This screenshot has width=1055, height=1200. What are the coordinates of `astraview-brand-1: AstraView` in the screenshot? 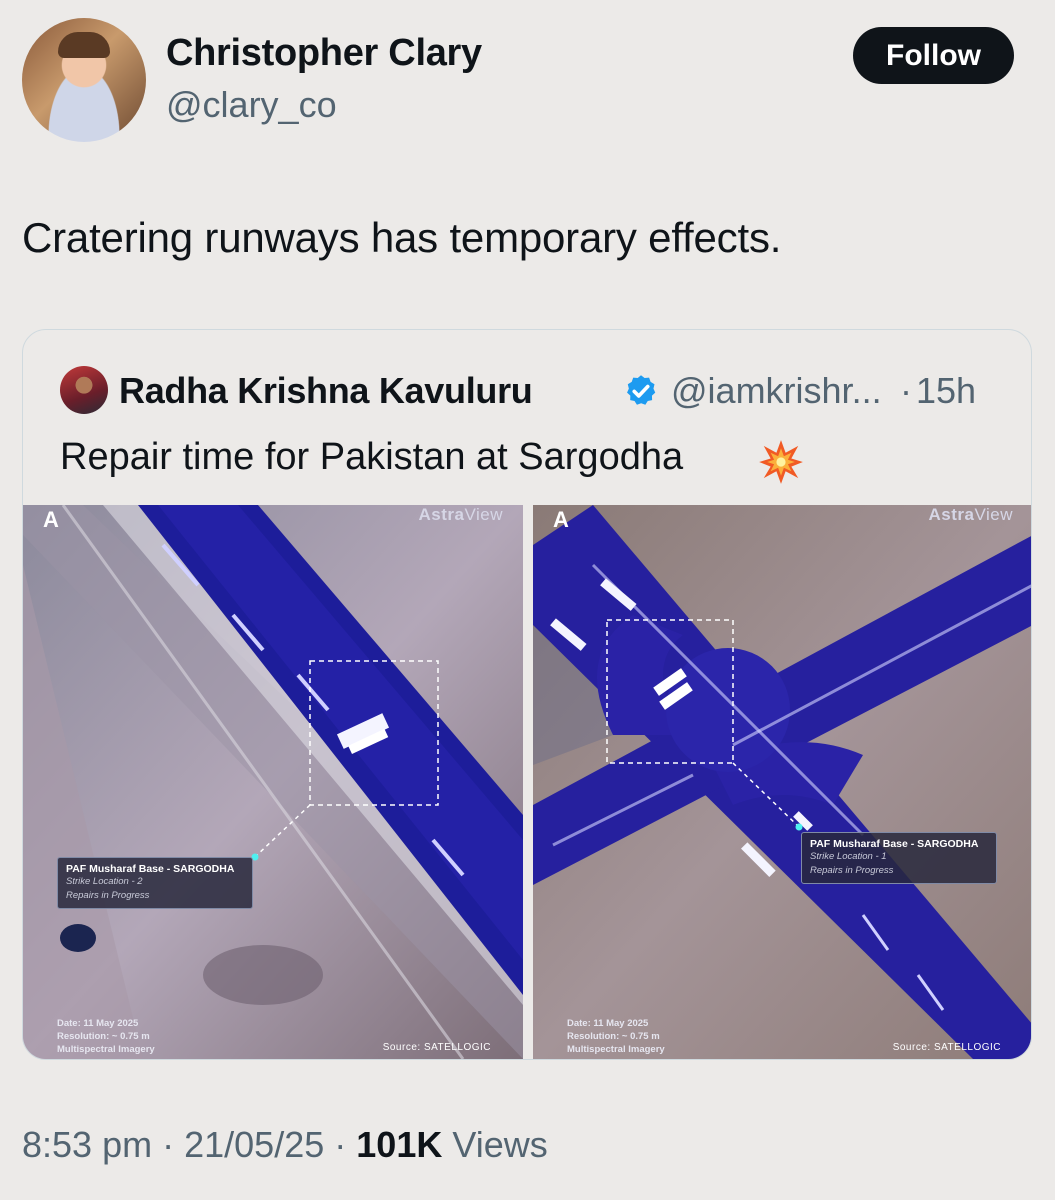 It's located at (460, 514).